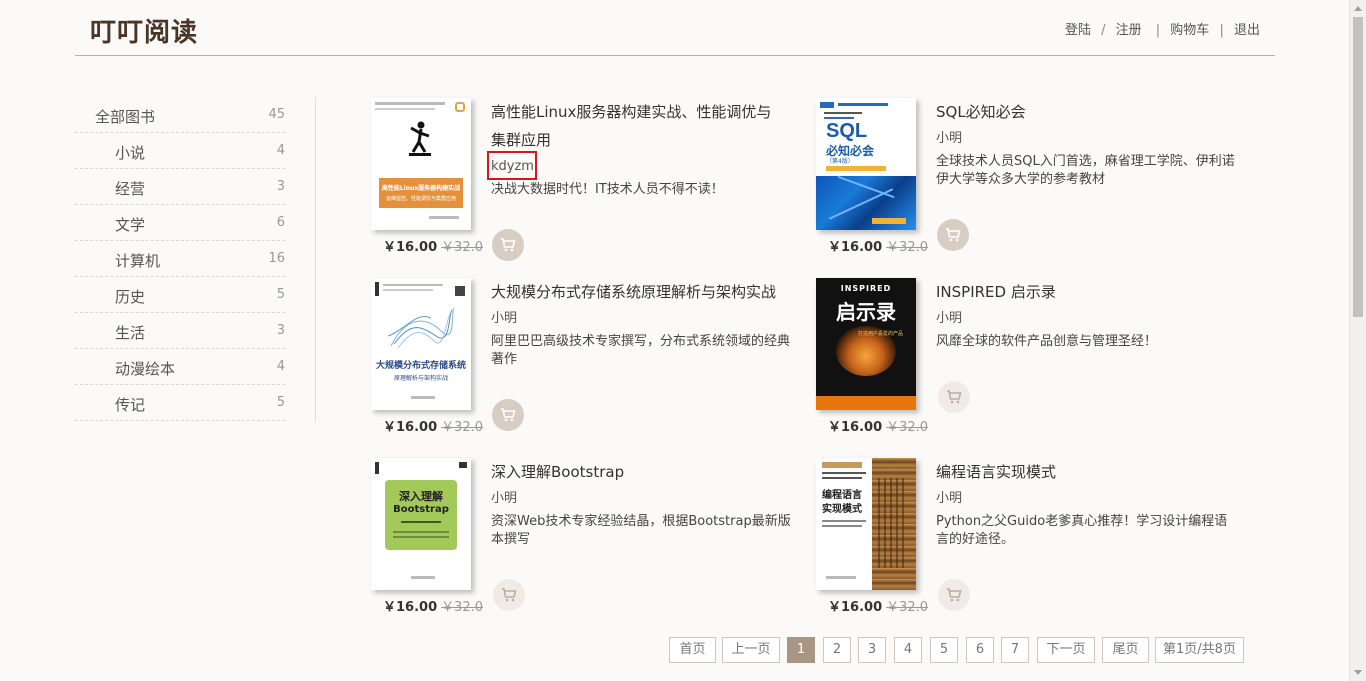 Image resolution: width=1366 pixels, height=681 pixels. I want to click on cover-title: SQL, so click(847, 131).